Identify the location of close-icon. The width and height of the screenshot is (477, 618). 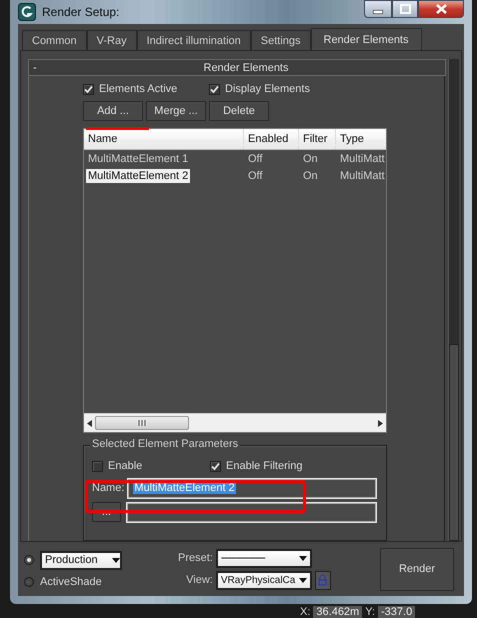
(441, 9).